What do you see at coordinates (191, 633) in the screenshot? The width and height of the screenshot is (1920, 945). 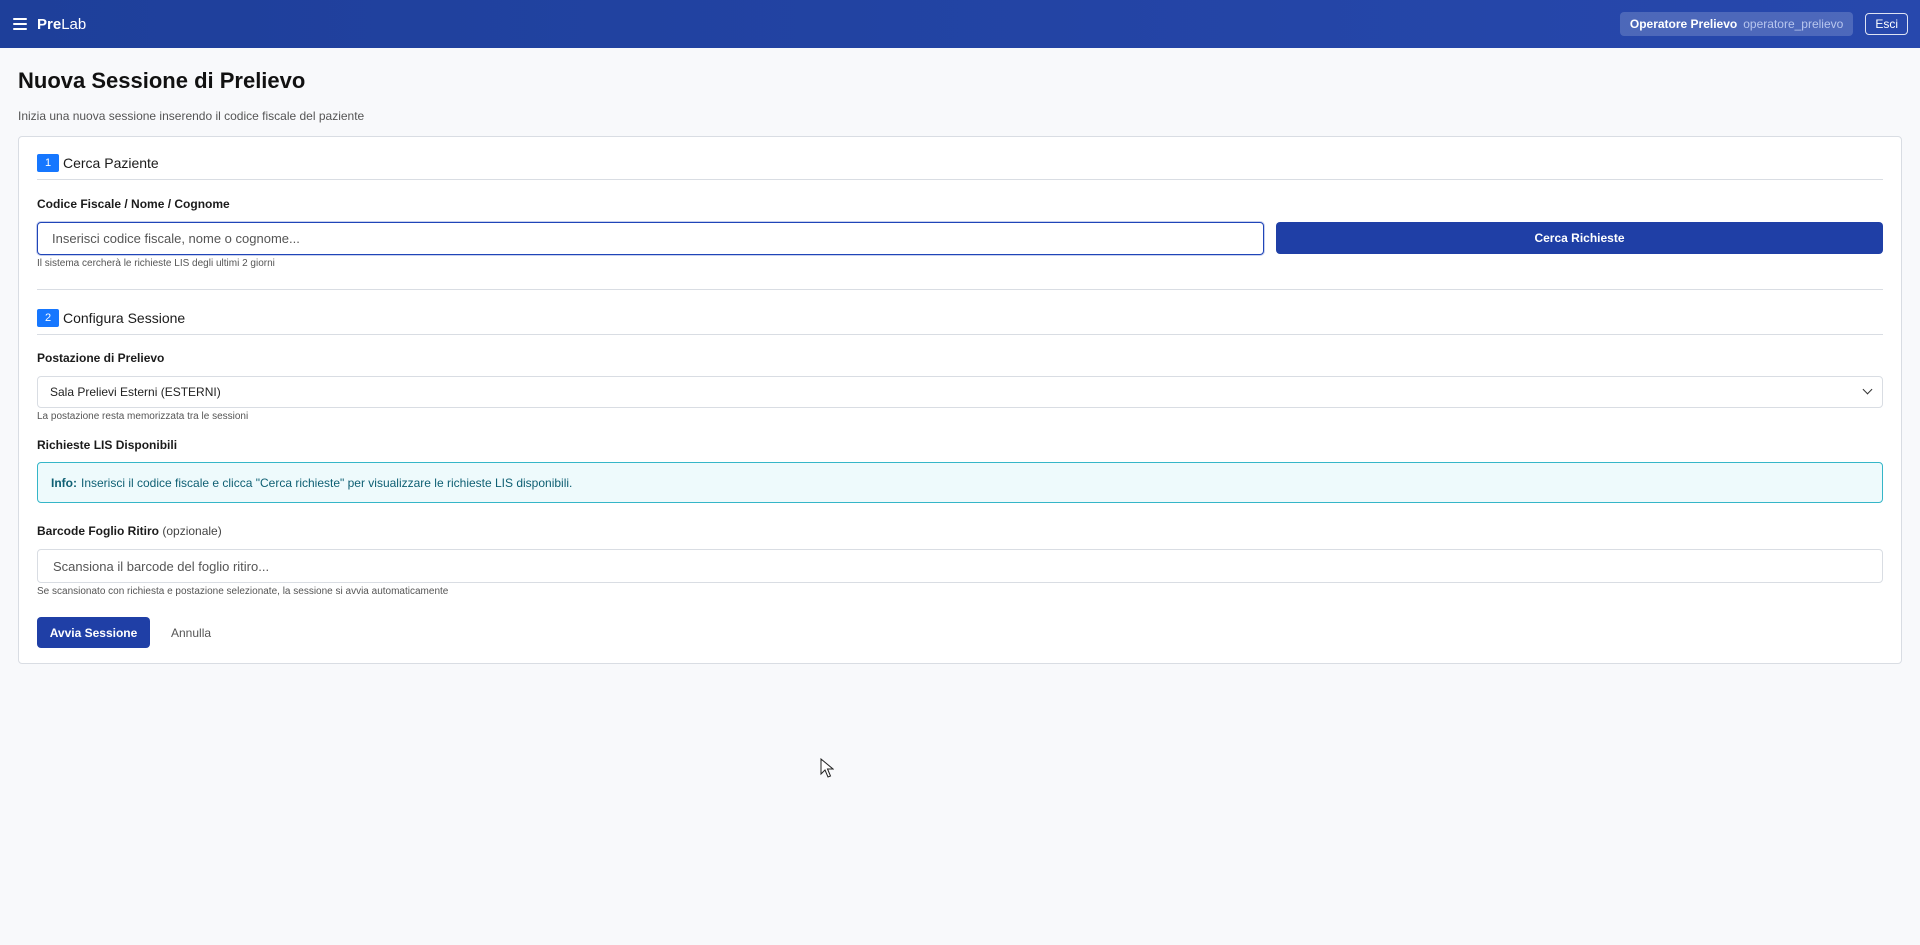 I see `cancel-button: Annulla` at bounding box center [191, 633].